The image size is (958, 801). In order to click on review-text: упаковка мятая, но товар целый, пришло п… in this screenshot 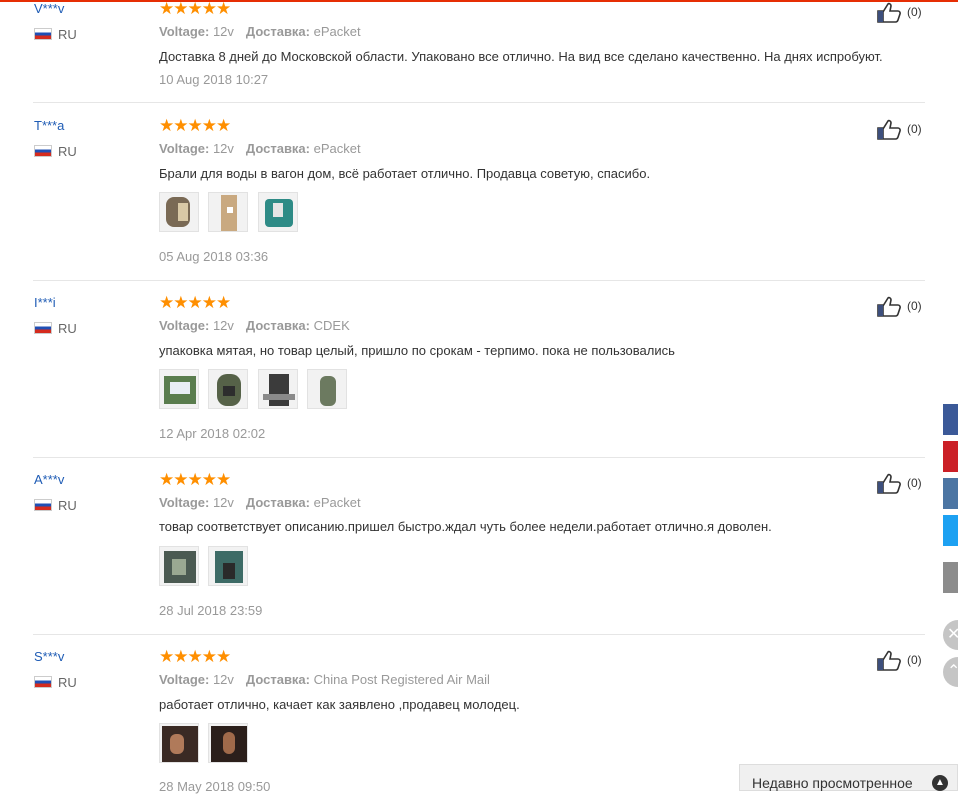, I will do `click(417, 350)`.